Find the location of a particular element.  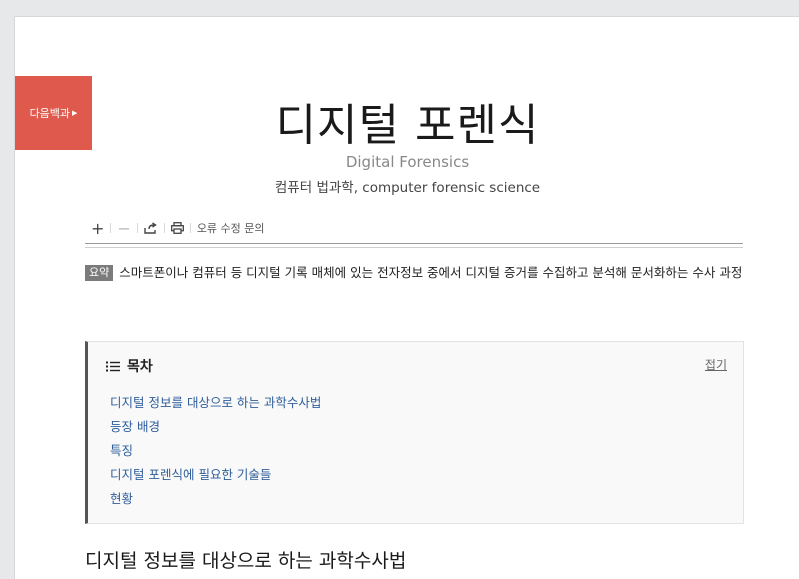

toc-item: 디지털 포렌식에 필요한 기술들 is located at coordinates (215, 475).